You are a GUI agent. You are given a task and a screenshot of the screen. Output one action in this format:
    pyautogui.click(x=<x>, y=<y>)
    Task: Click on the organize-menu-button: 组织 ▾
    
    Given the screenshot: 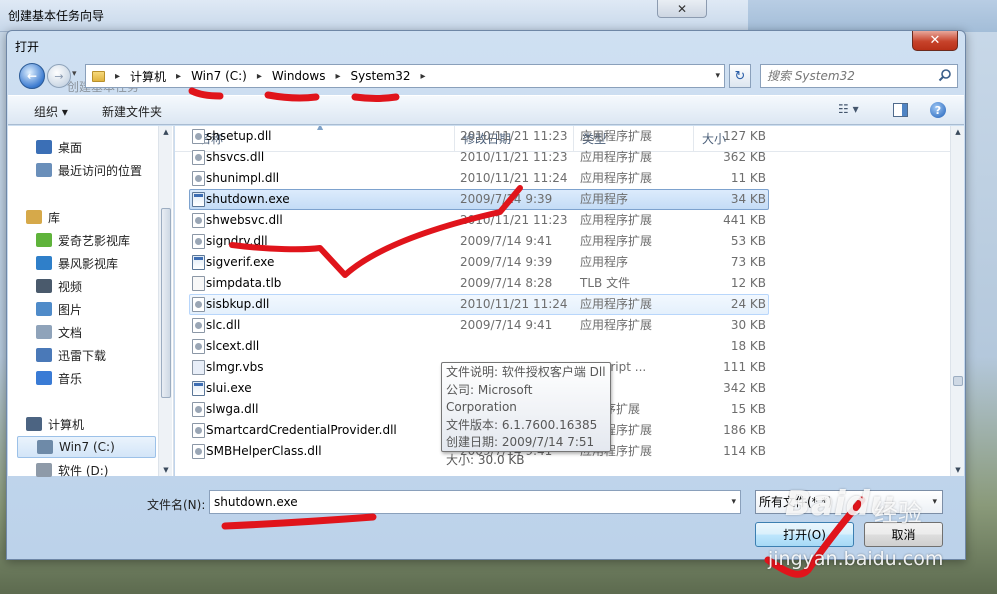 What is the action you would take?
    pyautogui.click(x=51, y=111)
    